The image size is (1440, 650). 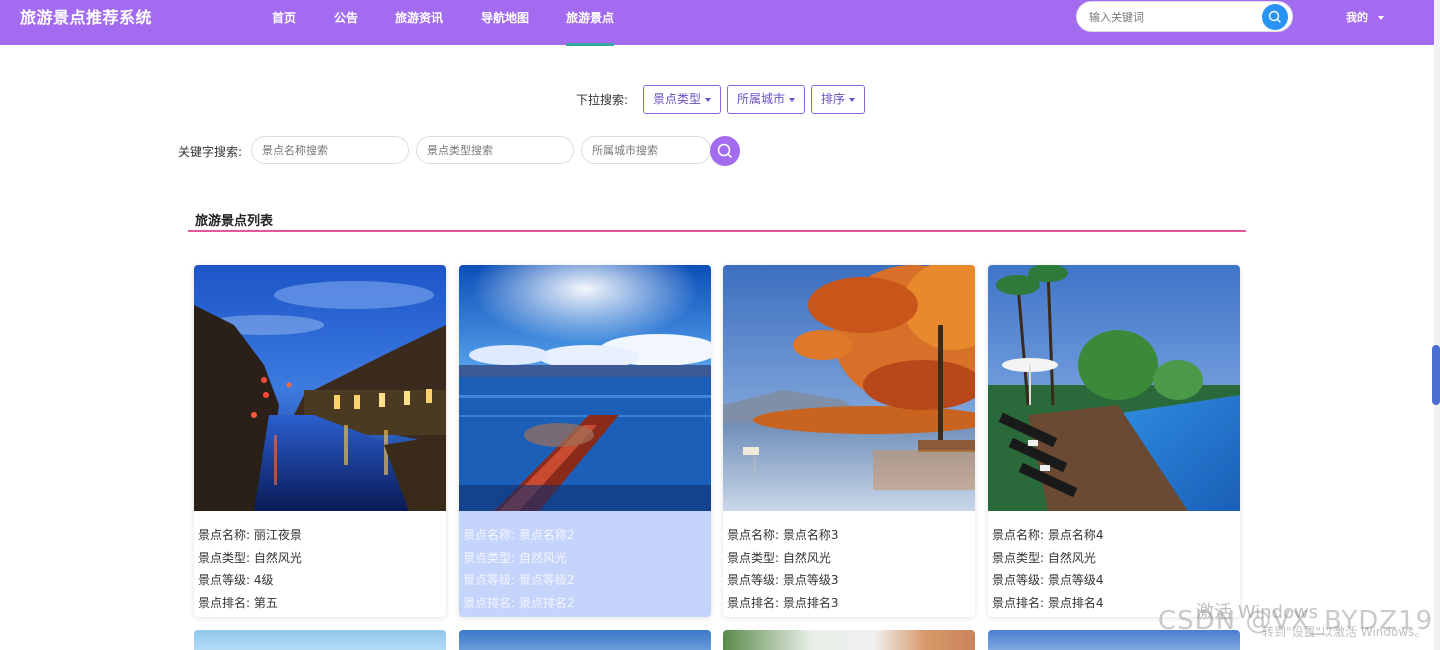 I want to click on card-row-rank: 景点排名: 景点排名3, so click(x=783, y=603).